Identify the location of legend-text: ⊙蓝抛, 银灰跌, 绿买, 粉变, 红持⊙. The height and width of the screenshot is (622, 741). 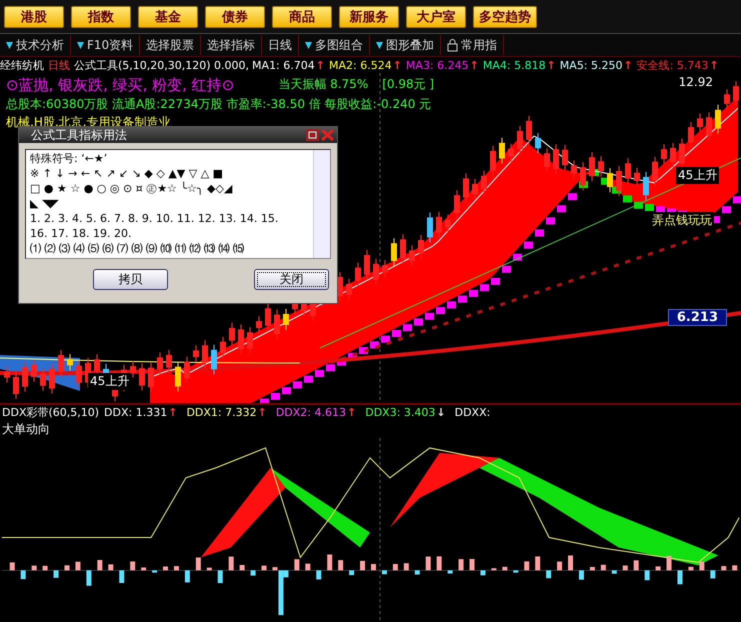
(120, 85).